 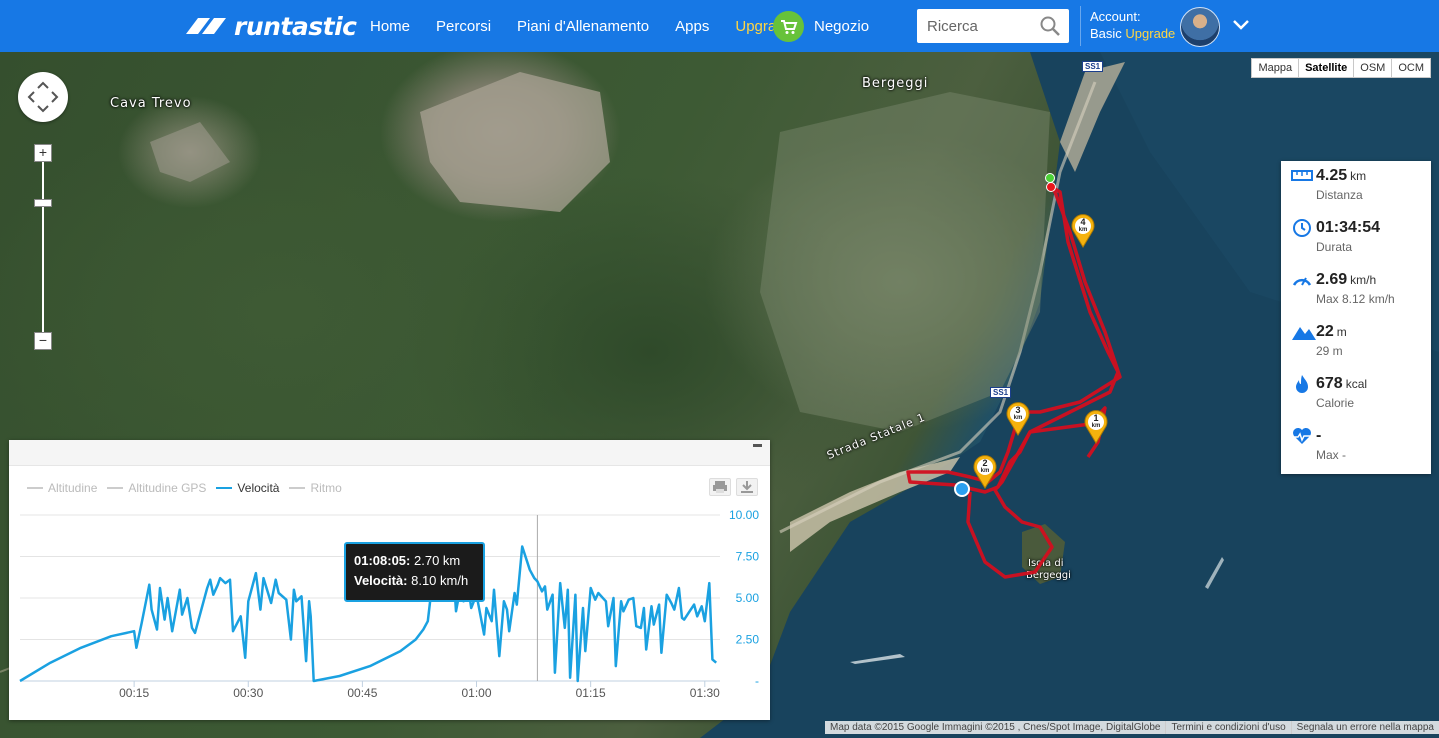 I want to click on y-tick-label: 7.50, so click(x=748, y=557).